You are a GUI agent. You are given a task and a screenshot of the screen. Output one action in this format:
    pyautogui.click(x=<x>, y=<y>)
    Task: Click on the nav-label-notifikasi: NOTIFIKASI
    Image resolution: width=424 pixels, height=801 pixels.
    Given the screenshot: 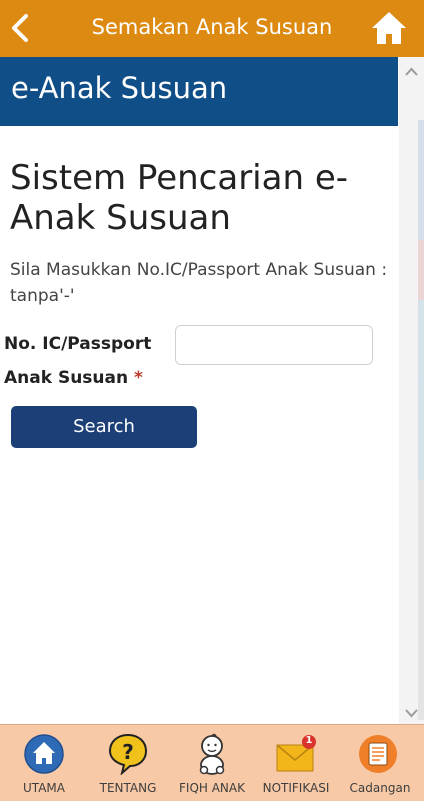 What is the action you would take?
    pyautogui.click(x=296, y=788)
    